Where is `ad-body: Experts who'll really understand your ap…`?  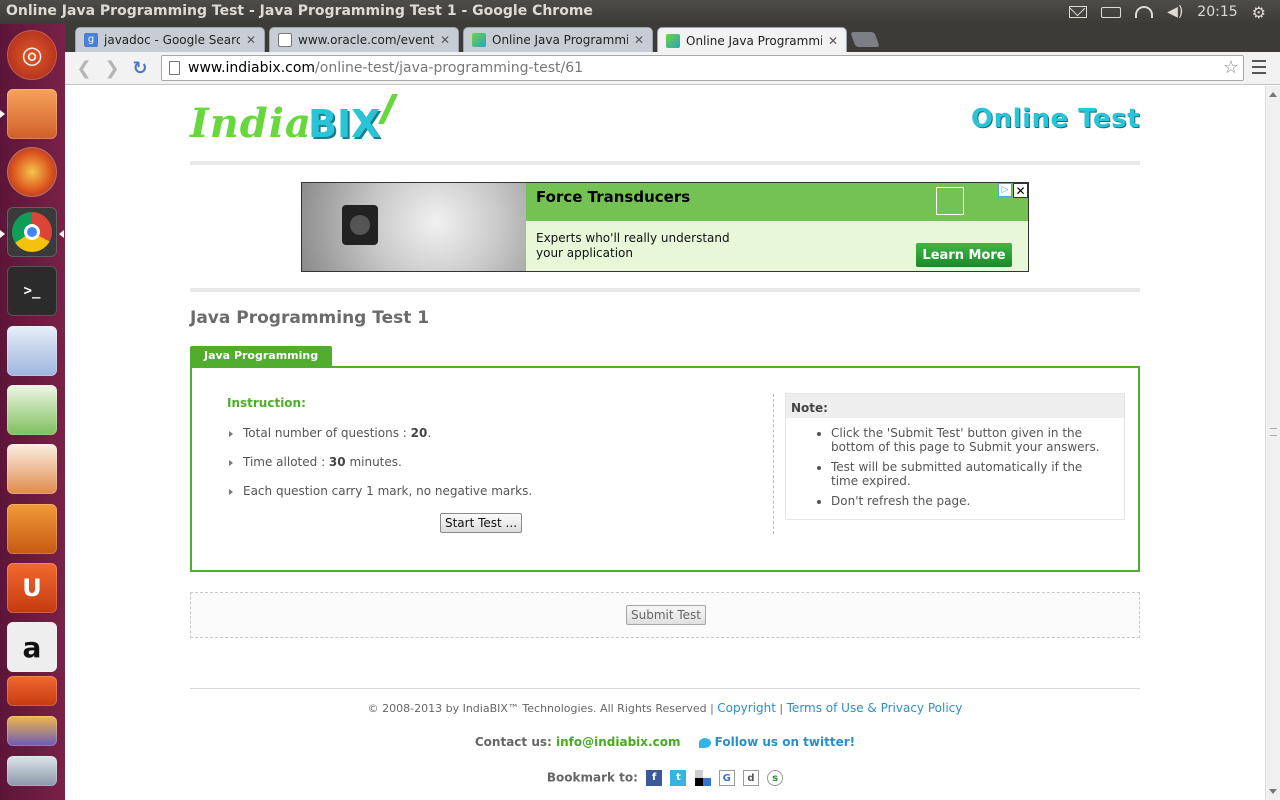 ad-body: Experts who'll really understand your ap… is located at coordinates (633, 245).